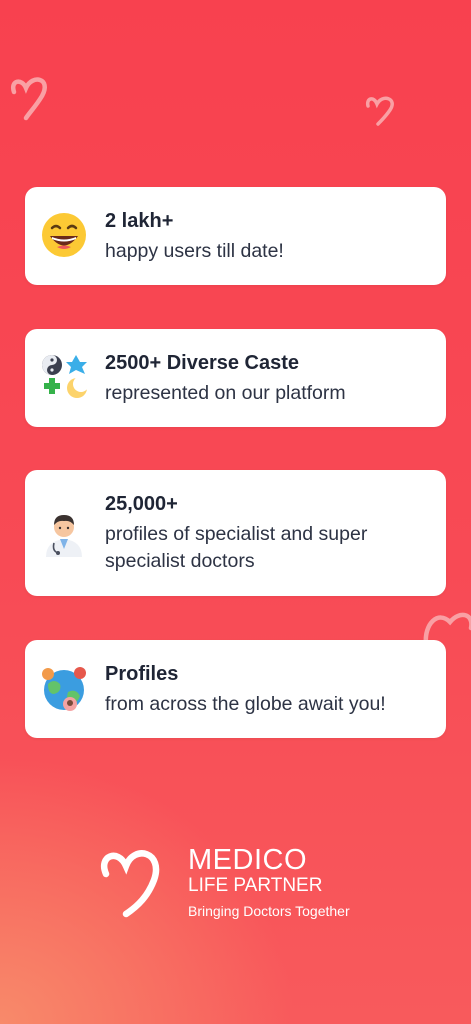 The width and height of the screenshot is (471, 1024). What do you see at coordinates (142, 674) in the screenshot?
I see `stat-title: Profiles` at bounding box center [142, 674].